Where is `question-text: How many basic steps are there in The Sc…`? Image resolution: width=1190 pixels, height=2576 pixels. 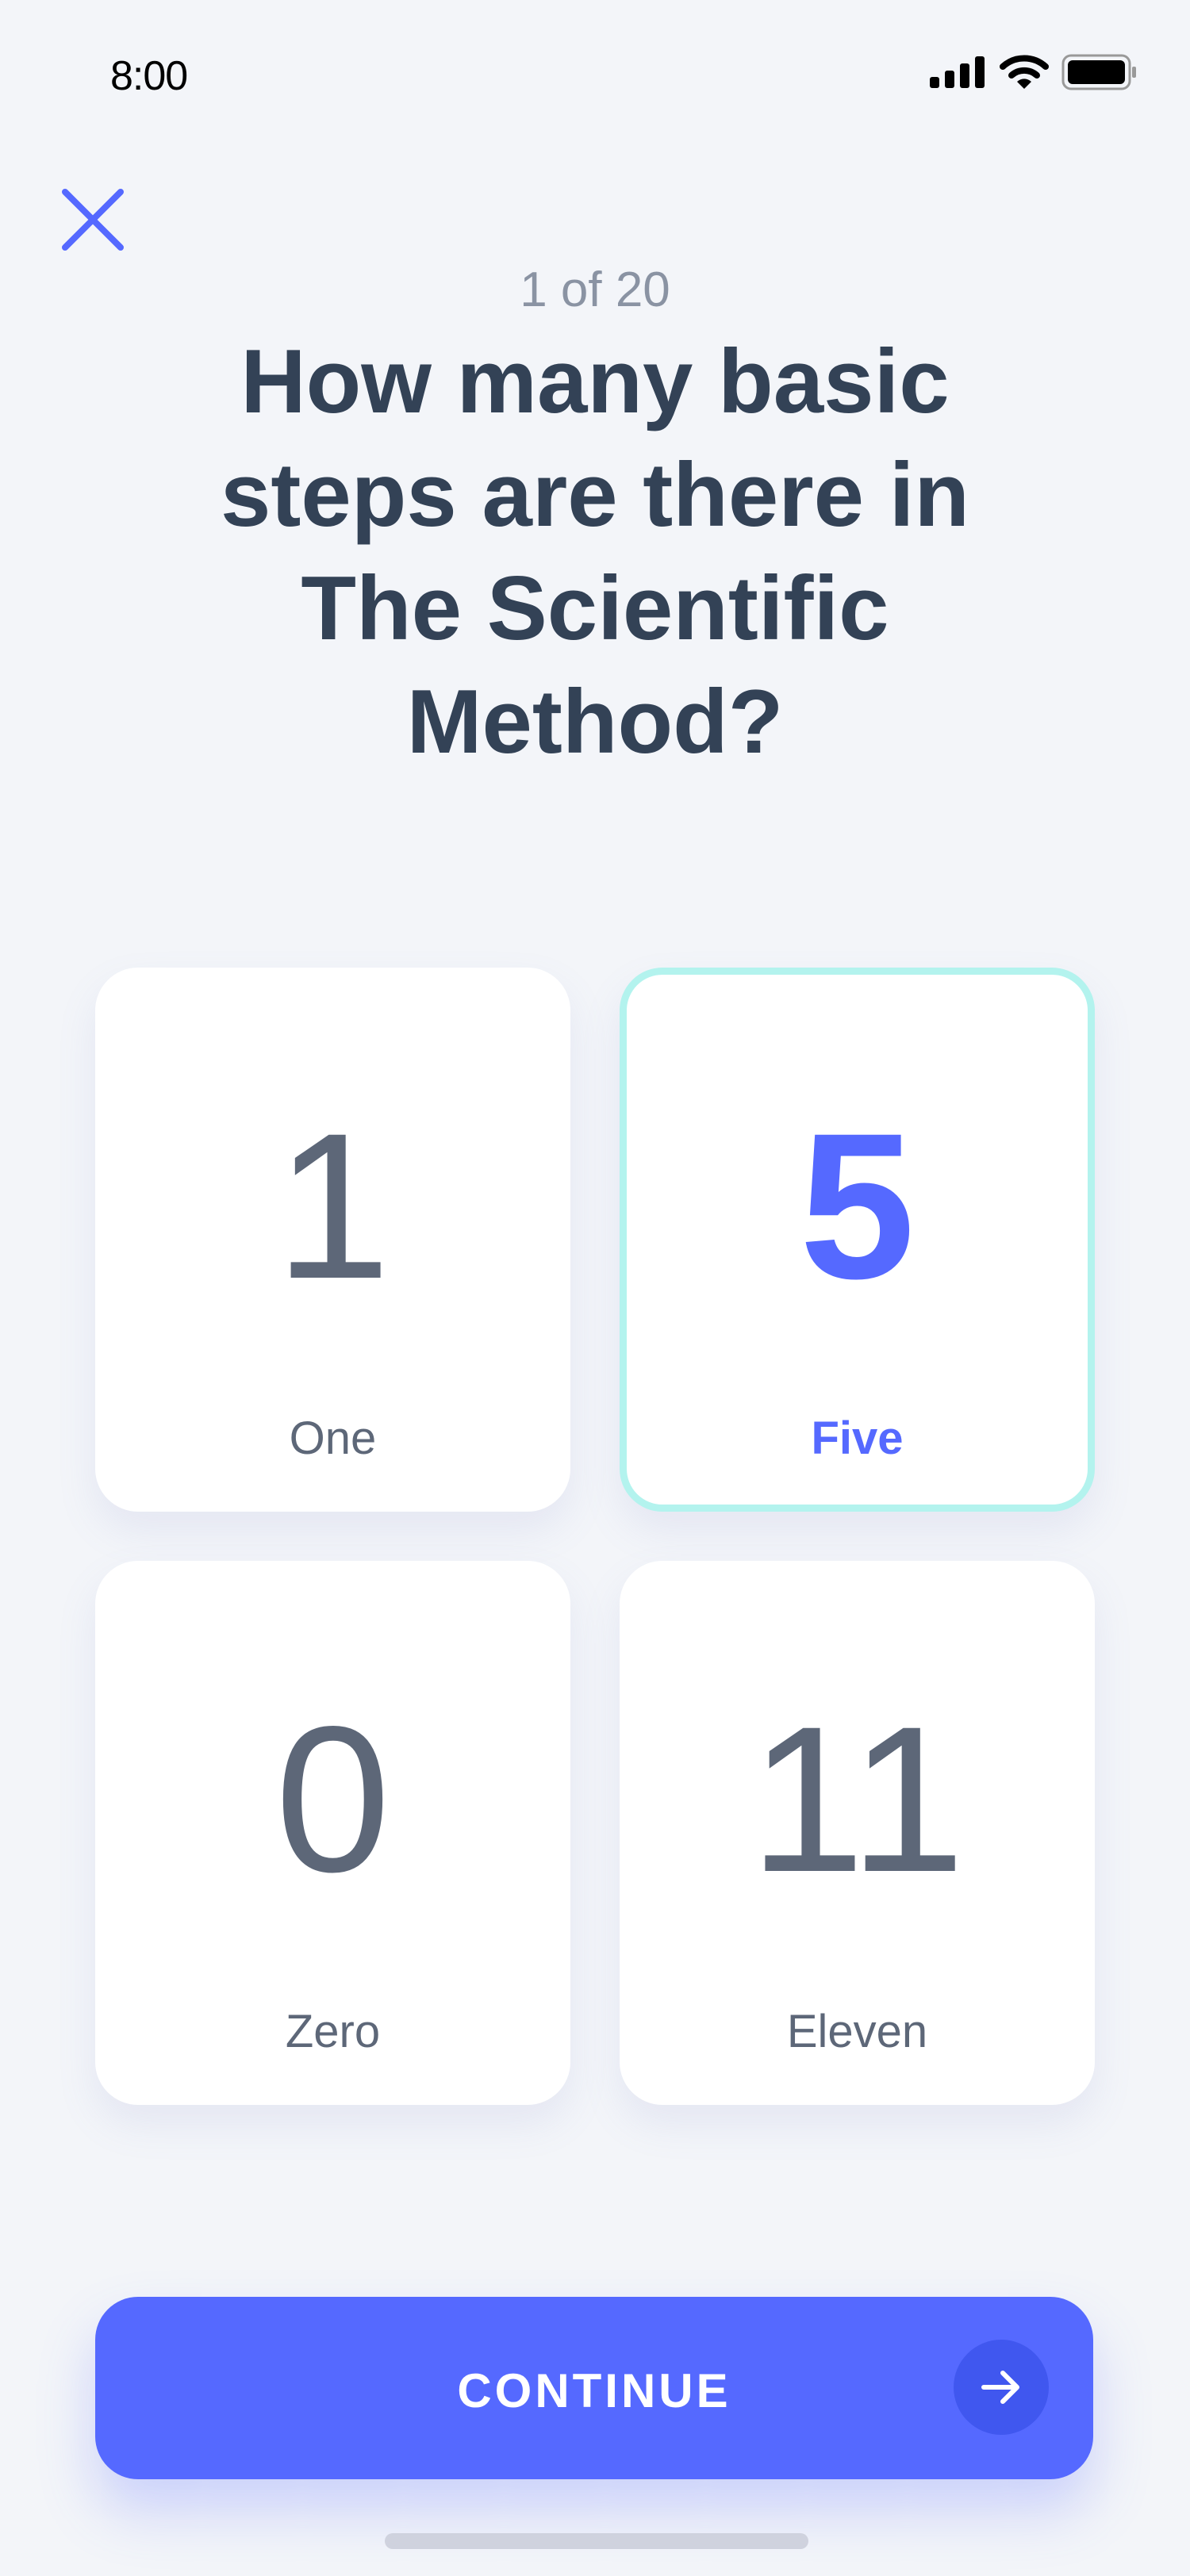
question-text: How many basic steps are there in The Sc… is located at coordinates (595, 552).